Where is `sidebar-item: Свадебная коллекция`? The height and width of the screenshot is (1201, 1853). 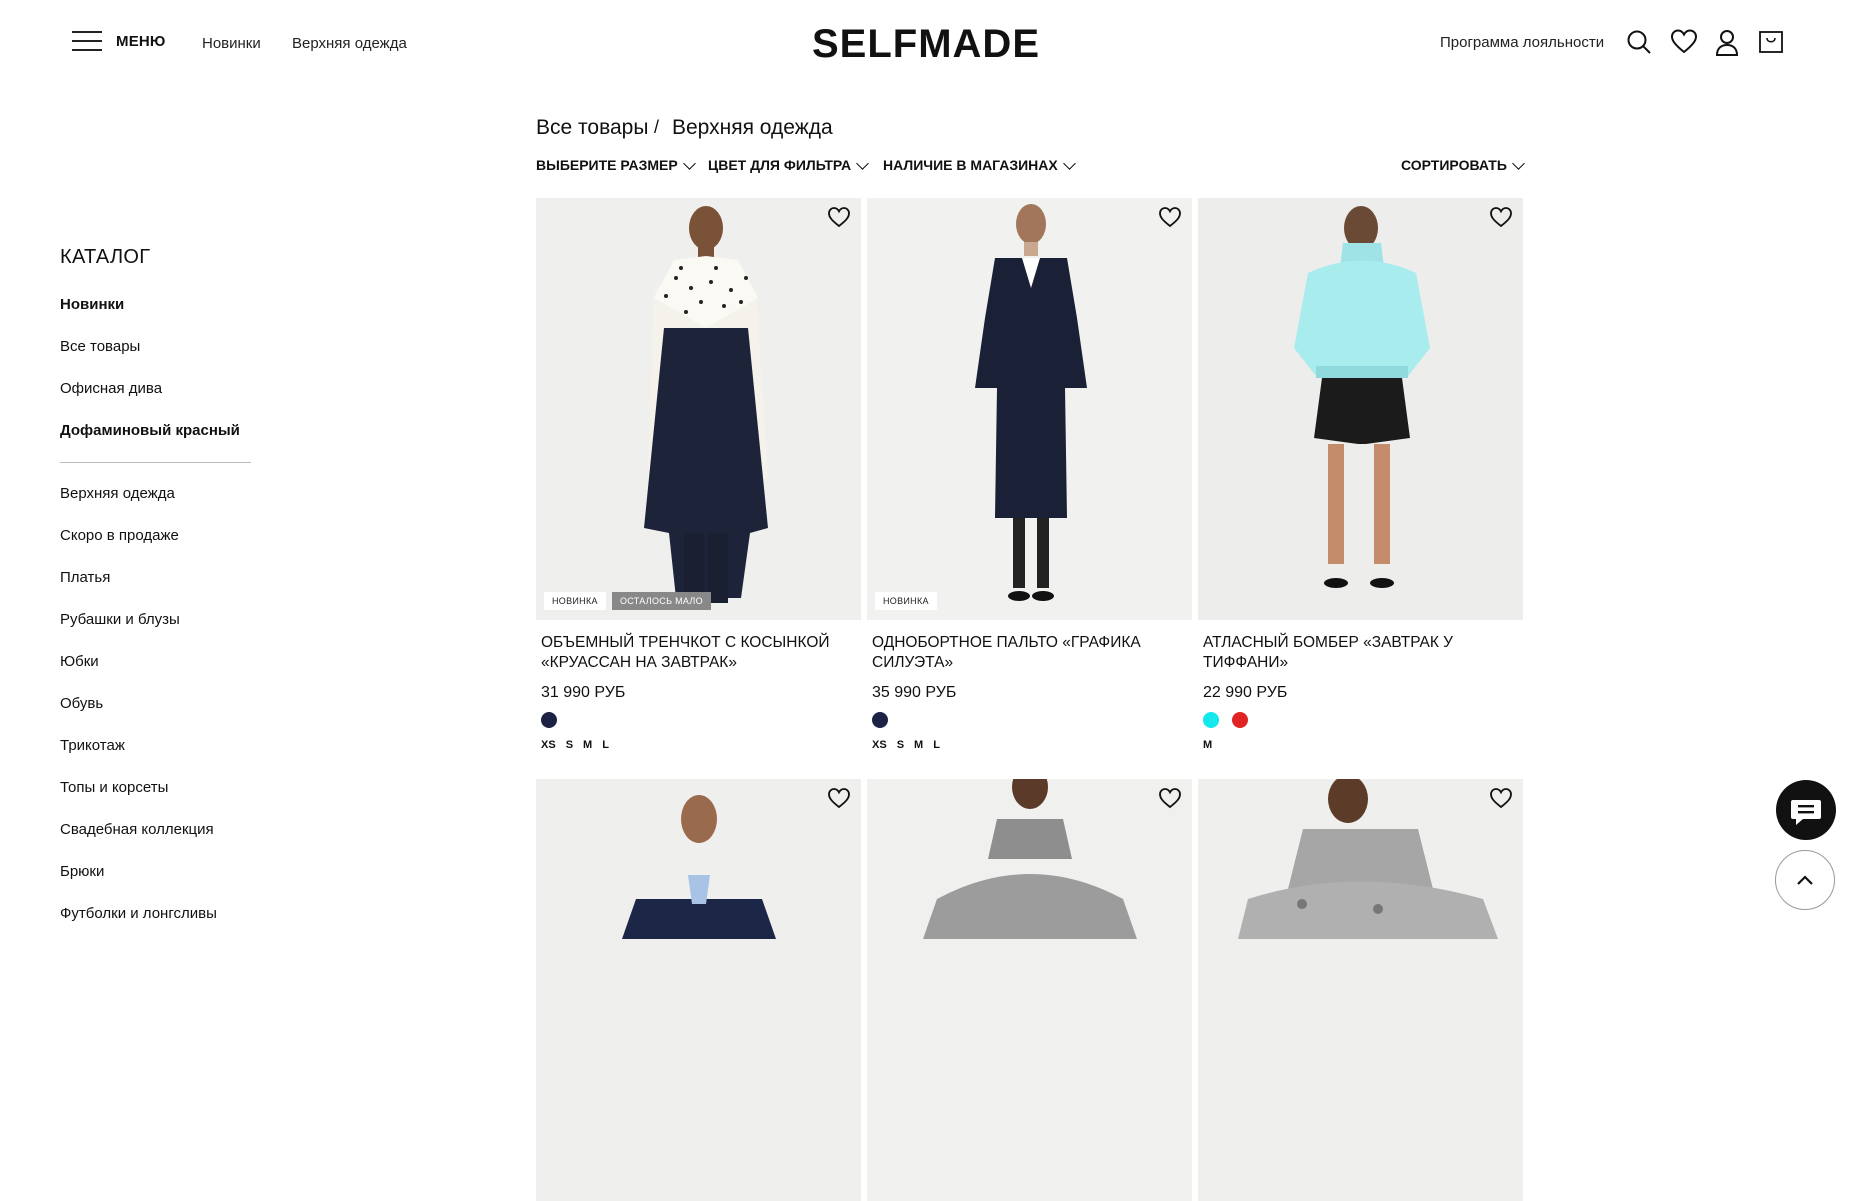 sidebar-item: Свадебная коллекция is located at coordinates (137, 829).